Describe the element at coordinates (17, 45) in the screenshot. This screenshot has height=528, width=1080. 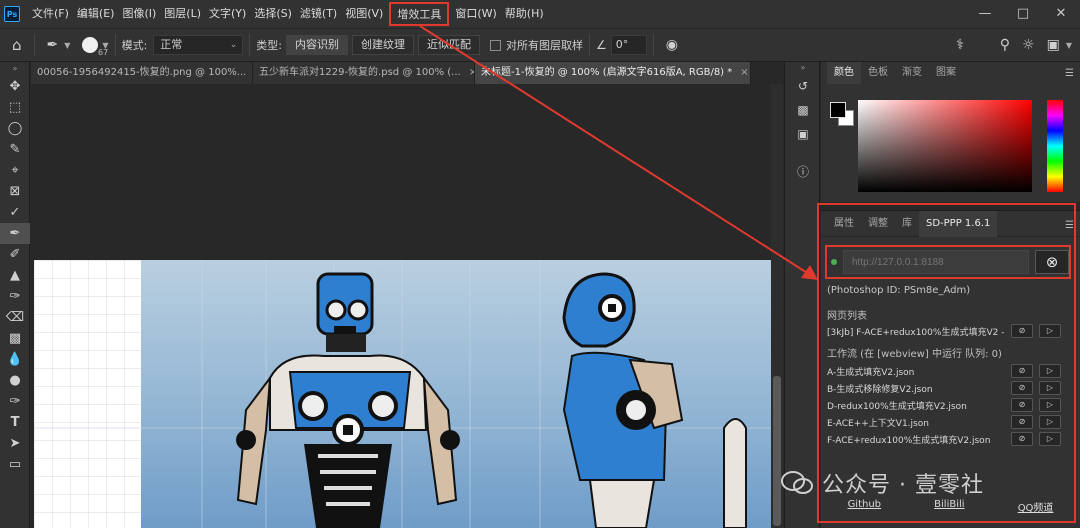
I see `home-icon: ⌂` at that location.